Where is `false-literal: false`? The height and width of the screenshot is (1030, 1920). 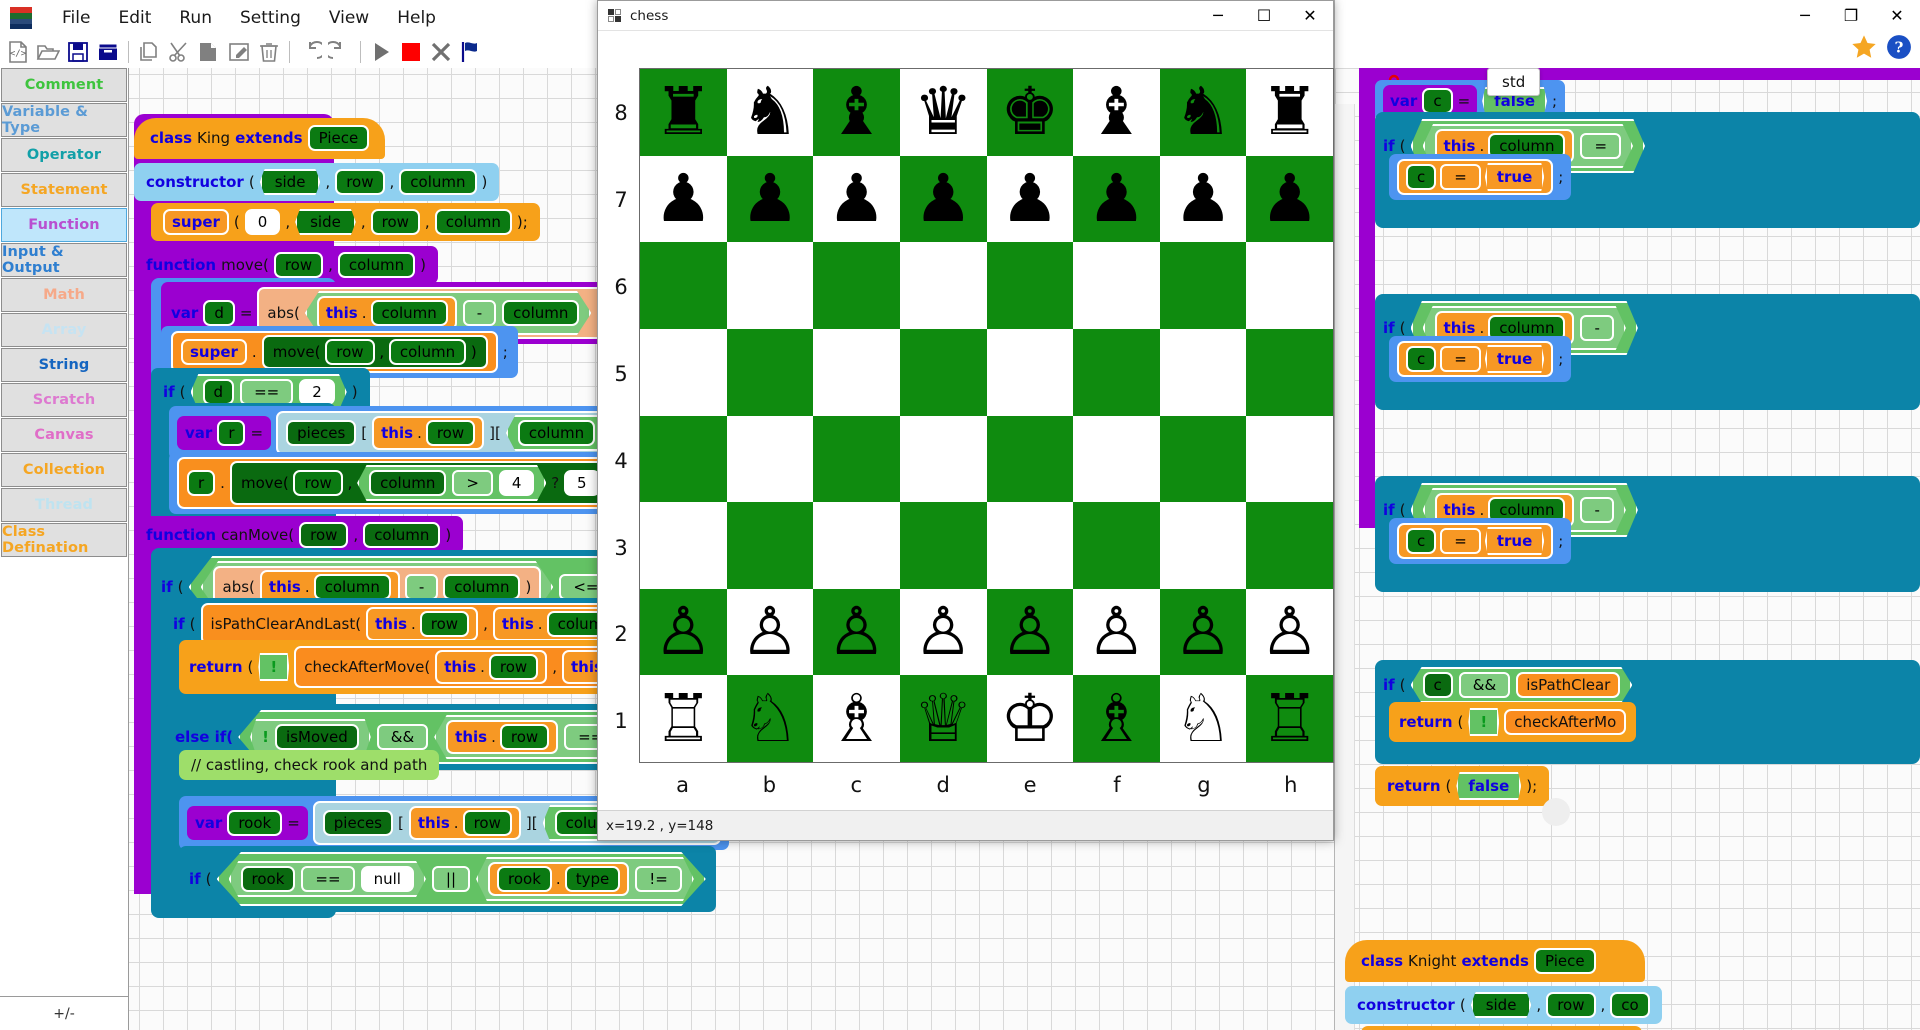 false-literal: false is located at coordinates (1489, 786).